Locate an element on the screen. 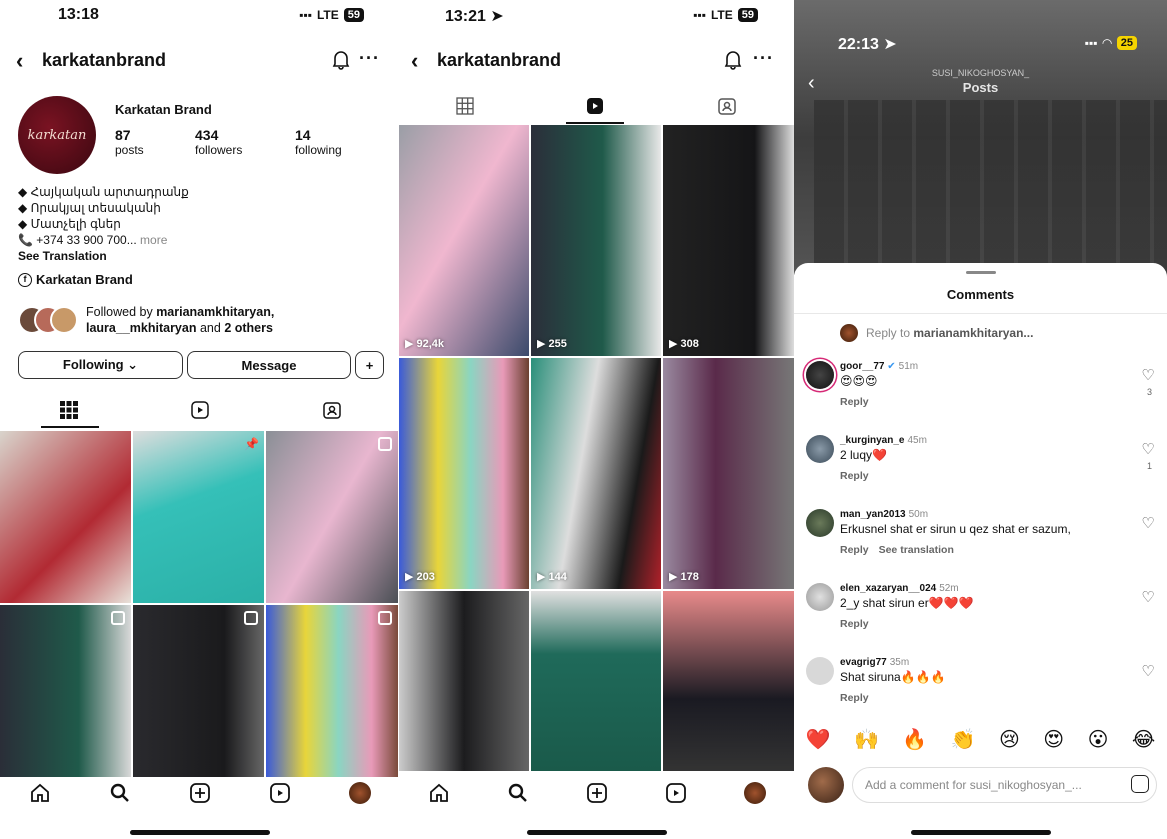  emoji-fire: 🔥 is located at coordinates (914, 739).